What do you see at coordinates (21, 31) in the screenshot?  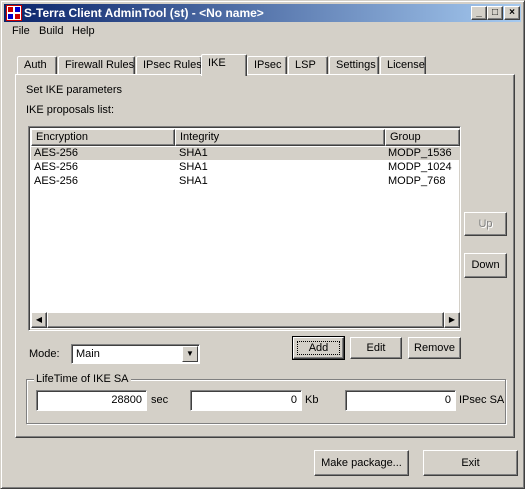 I see `menu-file: File` at bounding box center [21, 31].